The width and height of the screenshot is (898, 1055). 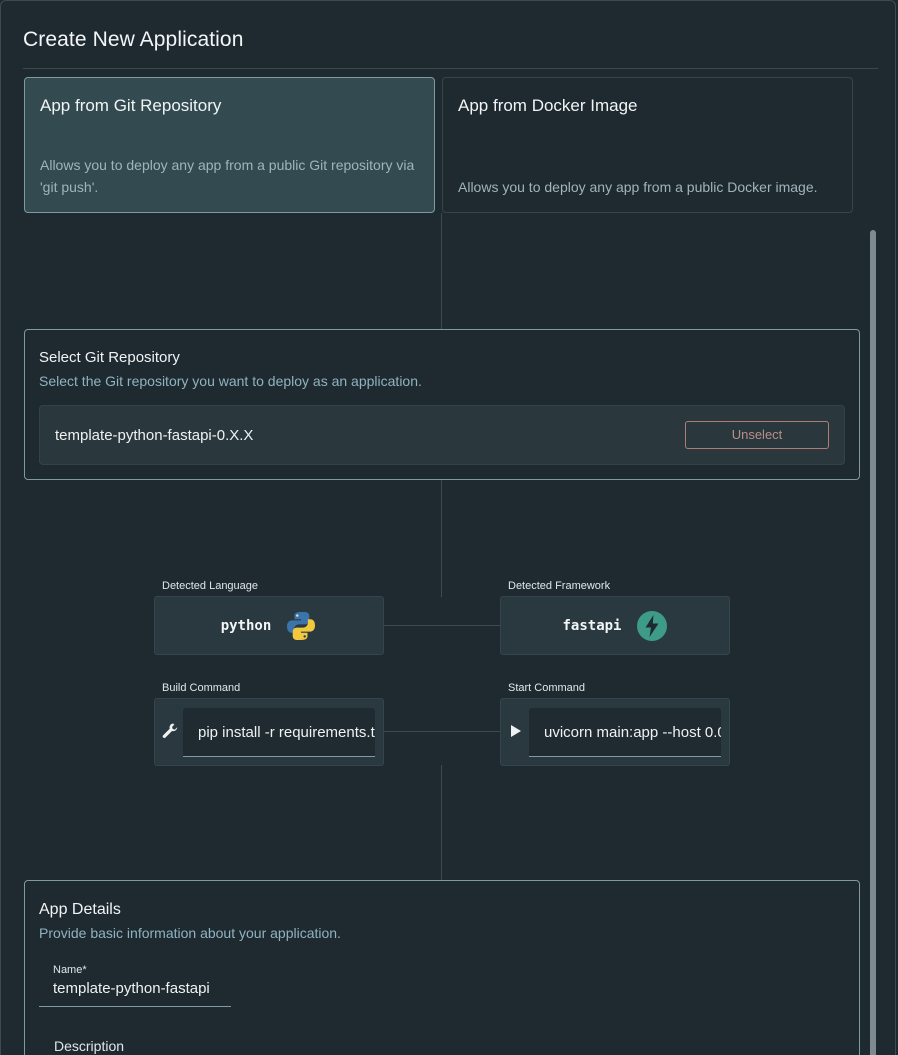 I want to click on flow-connector-language-framework, so click(x=442, y=625).